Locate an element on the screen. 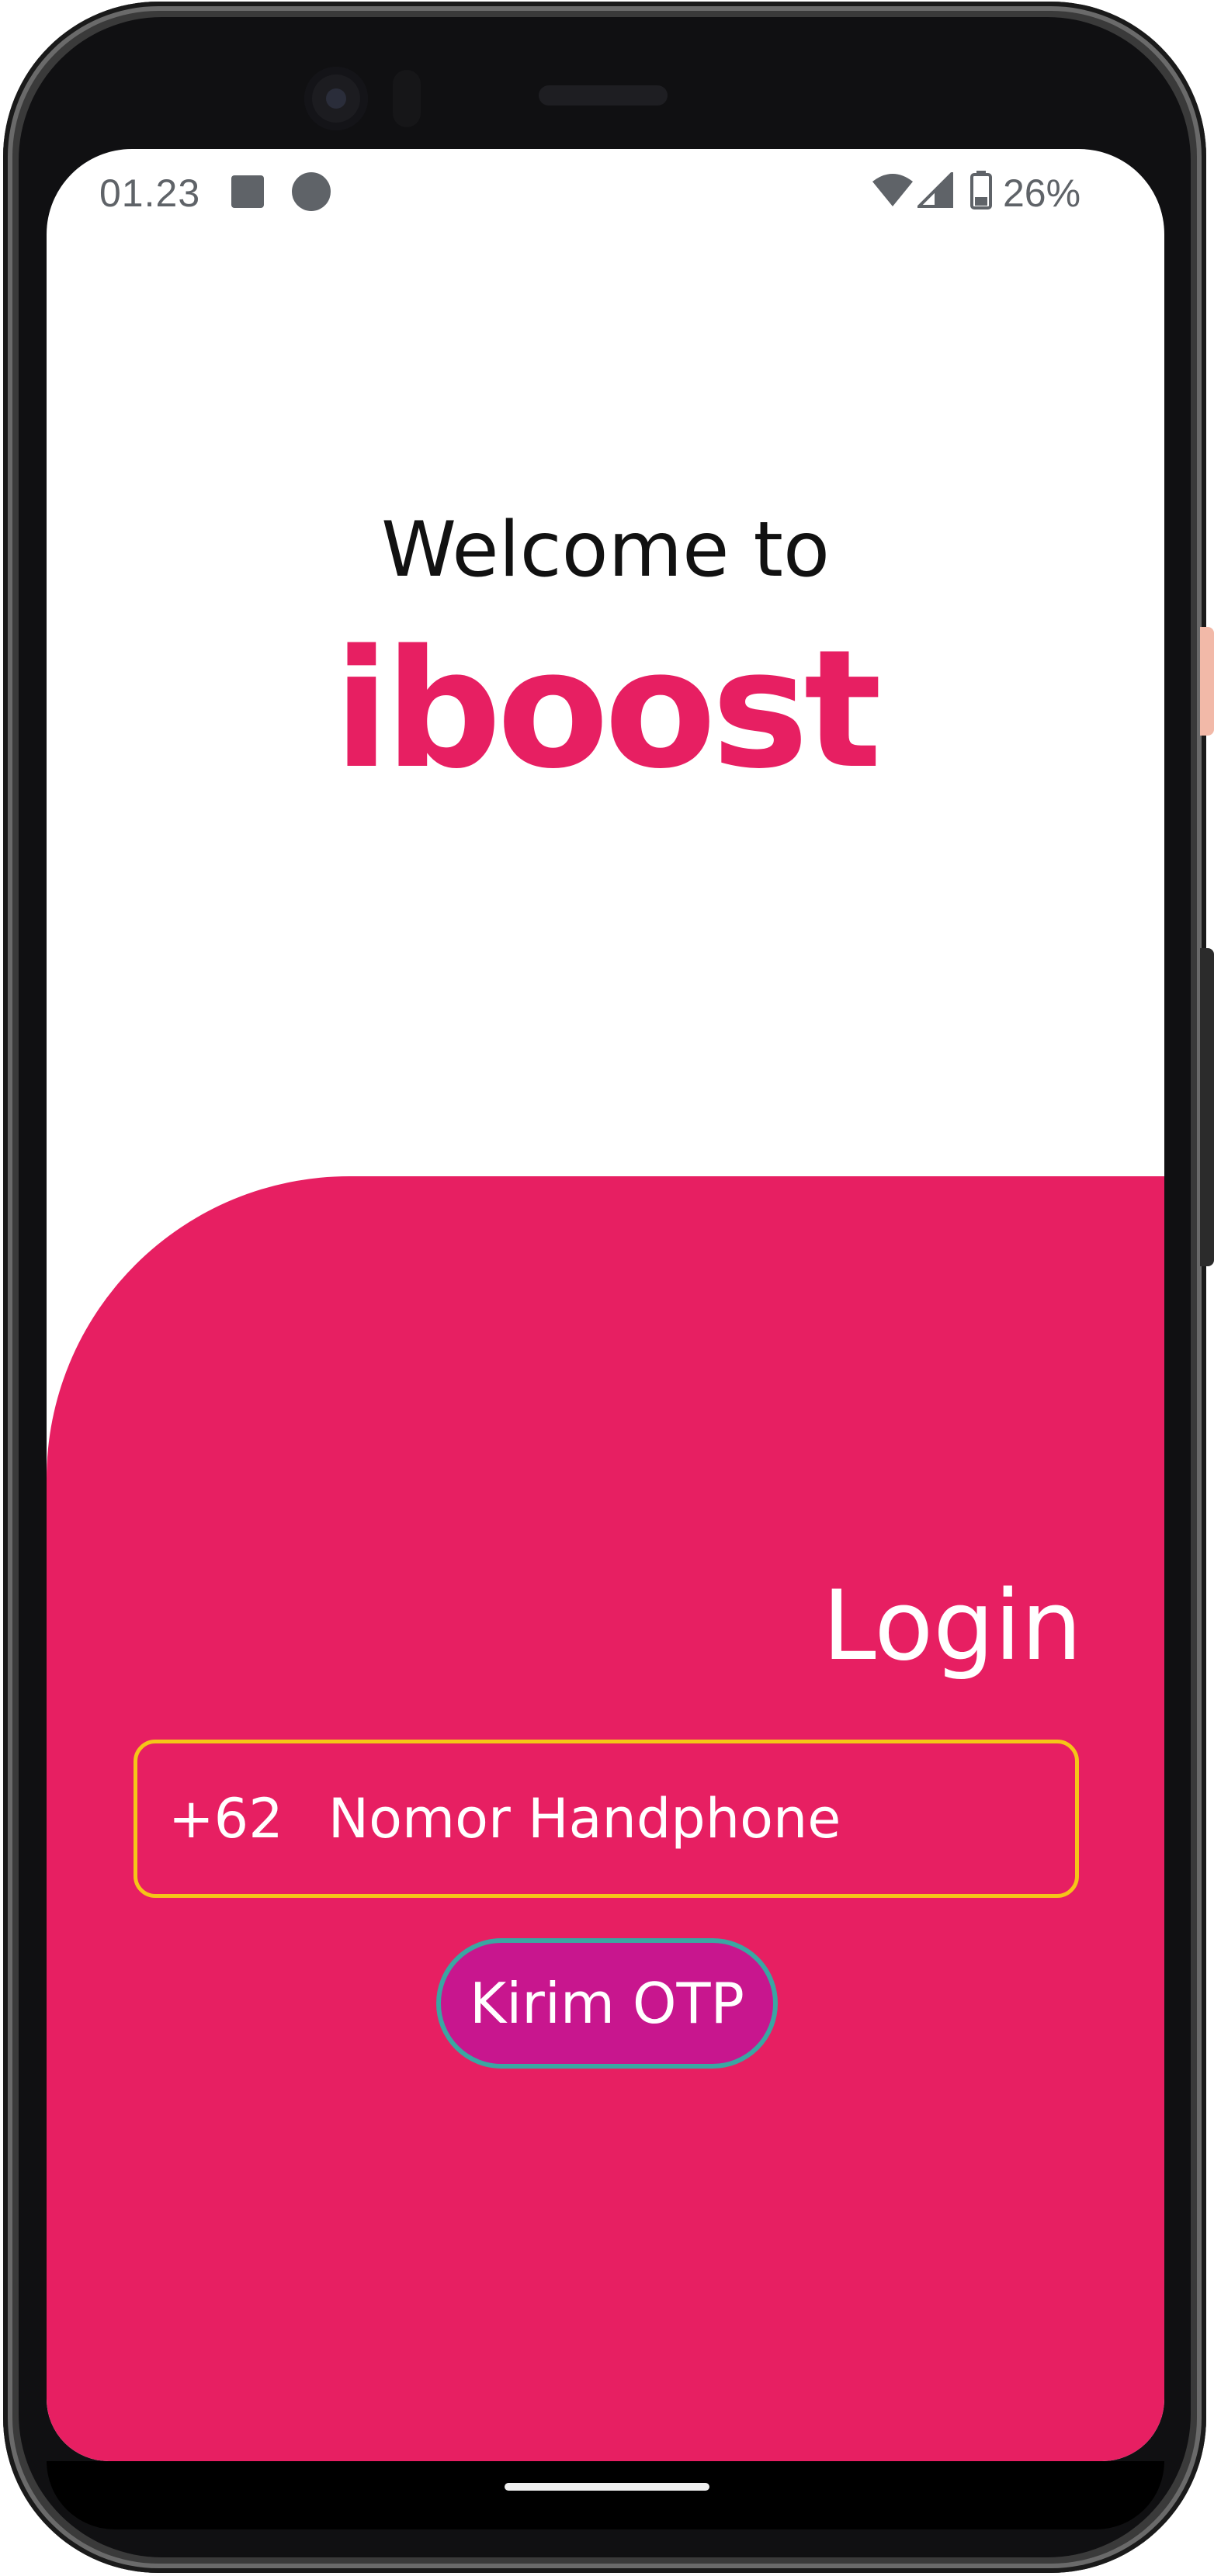 This screenshot has height=2576, width=1214. earpiece-speaker is located at coordinates (603, 95).